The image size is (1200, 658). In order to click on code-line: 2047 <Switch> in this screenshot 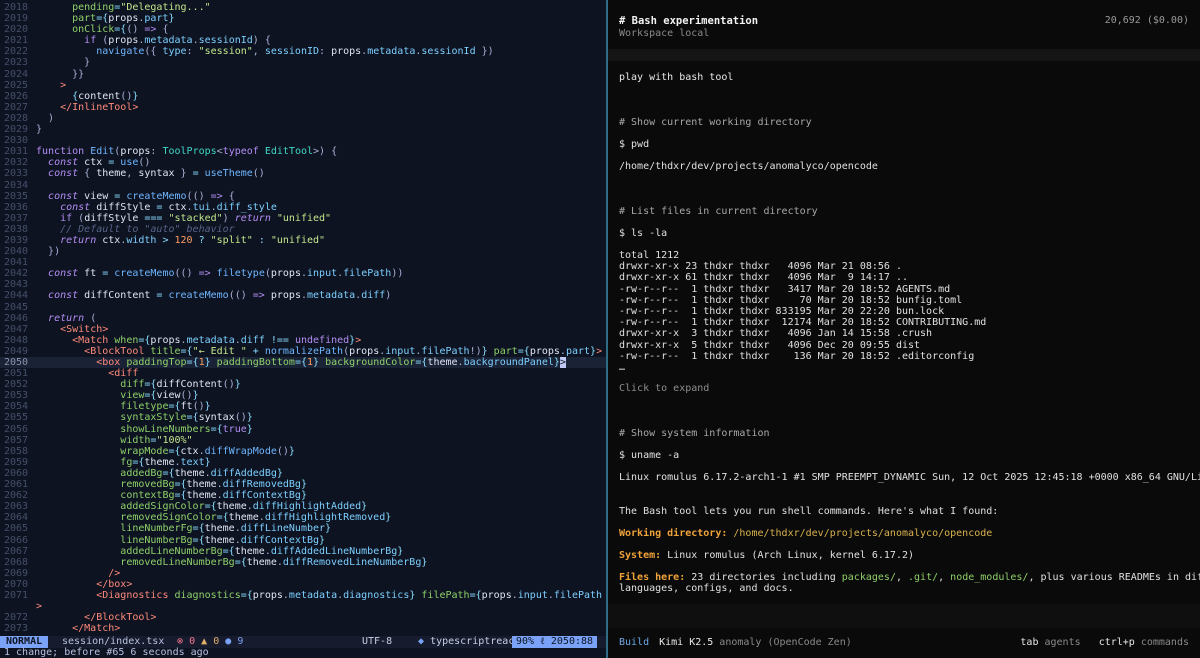, I will do `click(303, 329)`.